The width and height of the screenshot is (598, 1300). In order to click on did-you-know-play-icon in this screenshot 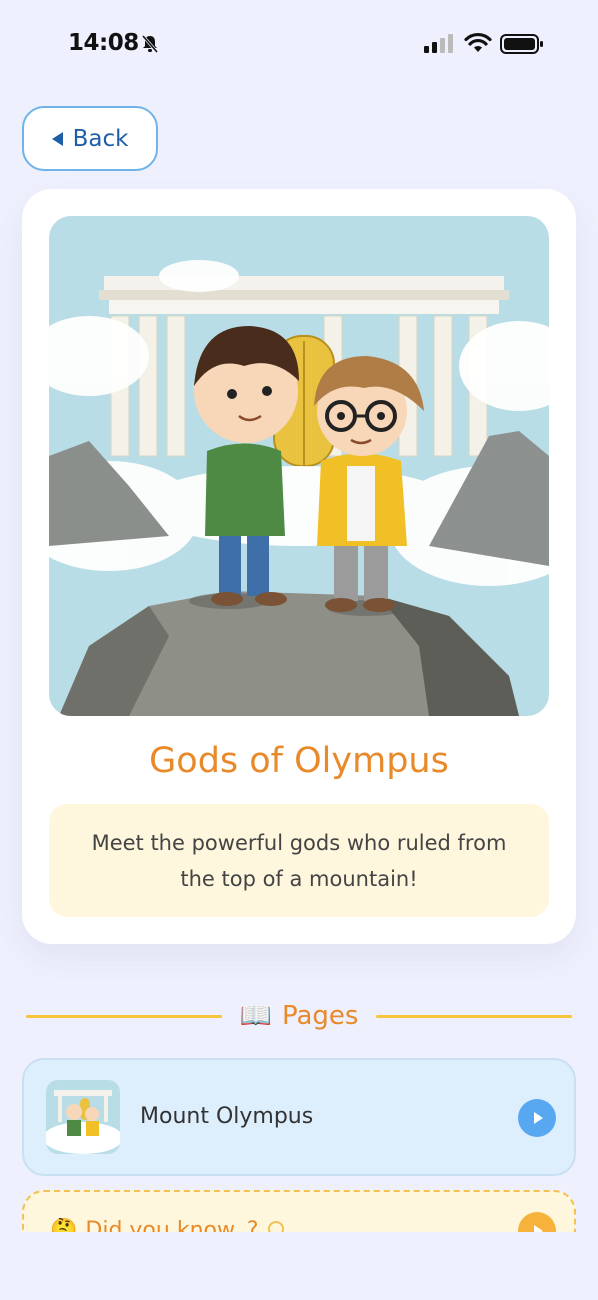, I will do `click(537, 1222)`.